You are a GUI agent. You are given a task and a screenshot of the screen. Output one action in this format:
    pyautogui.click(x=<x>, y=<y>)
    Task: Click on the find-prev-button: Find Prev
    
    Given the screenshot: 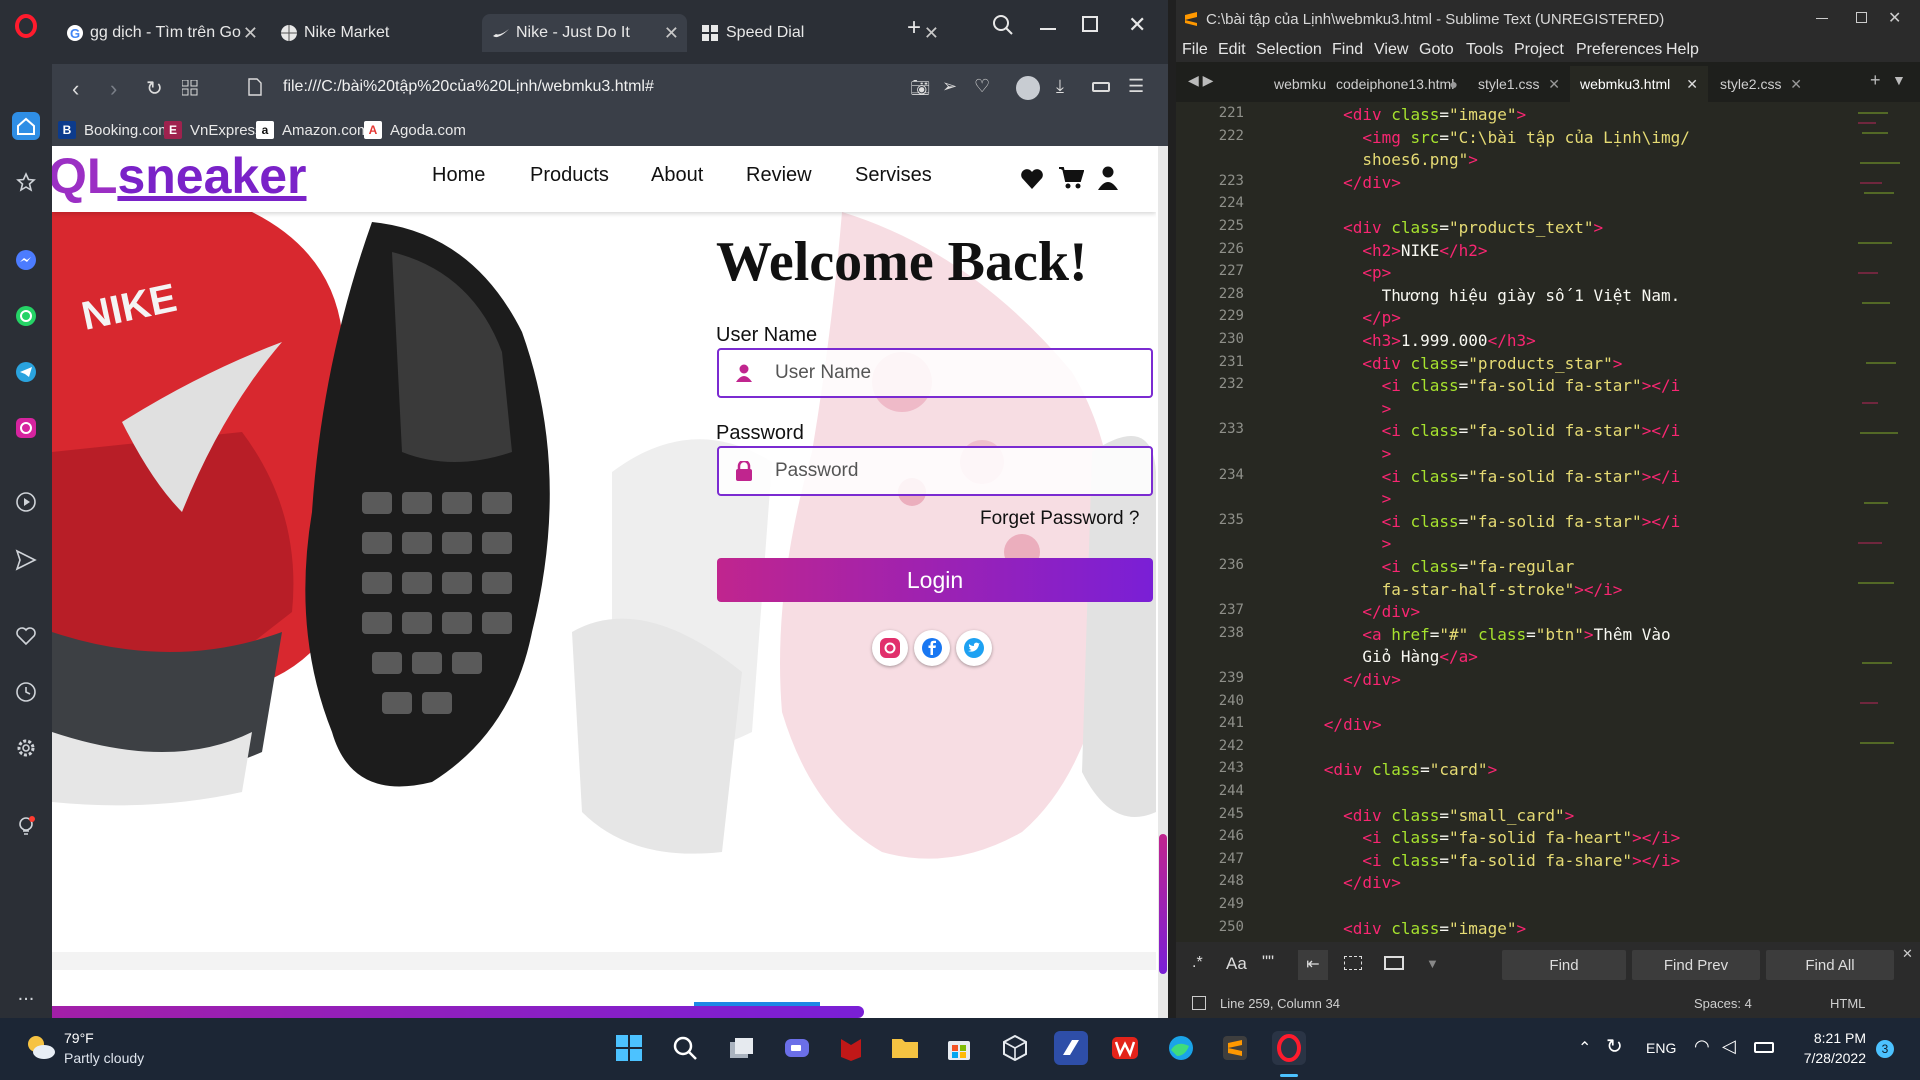 What is the action you would take?
    pyautogui.click(x=1696, y=965)
    